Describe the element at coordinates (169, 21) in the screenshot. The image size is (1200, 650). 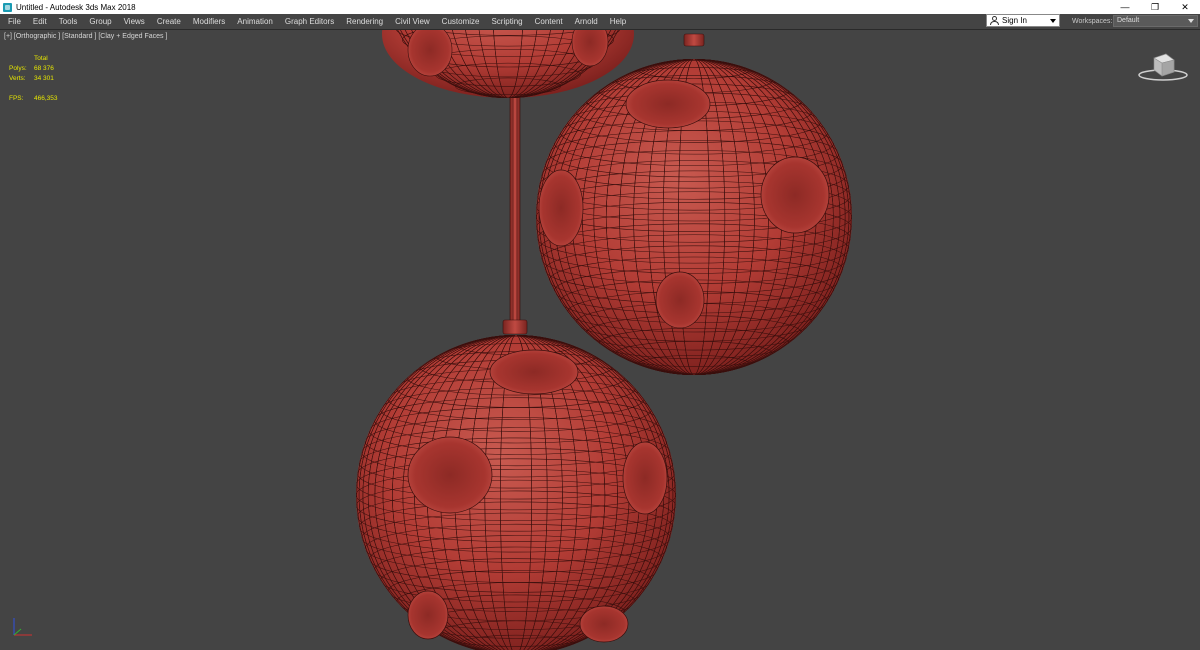
I see `menu-create: Create` at that location.